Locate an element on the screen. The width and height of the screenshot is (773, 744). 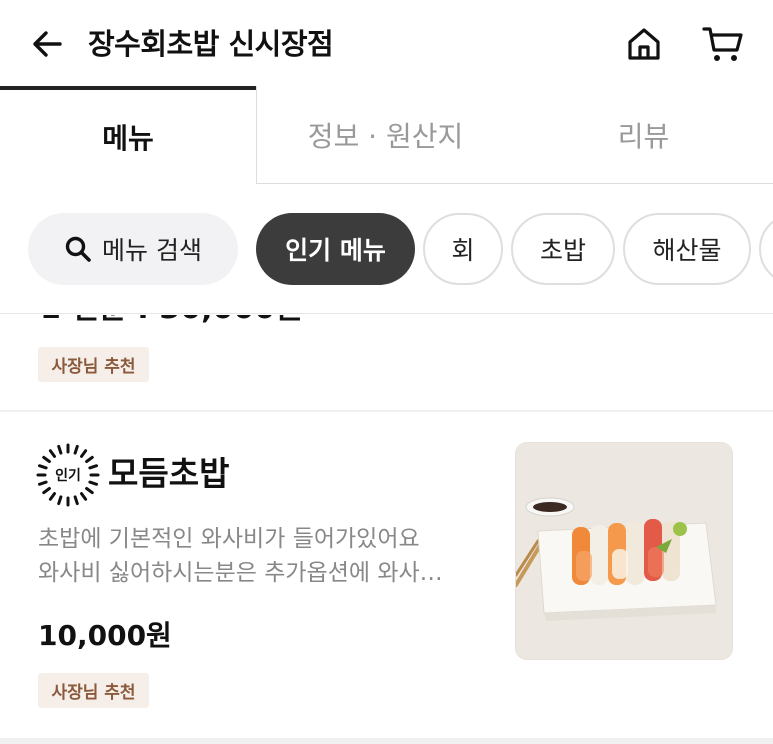
app-header: 장수회초밥 신시장점 is located at coordinates (386, 43).